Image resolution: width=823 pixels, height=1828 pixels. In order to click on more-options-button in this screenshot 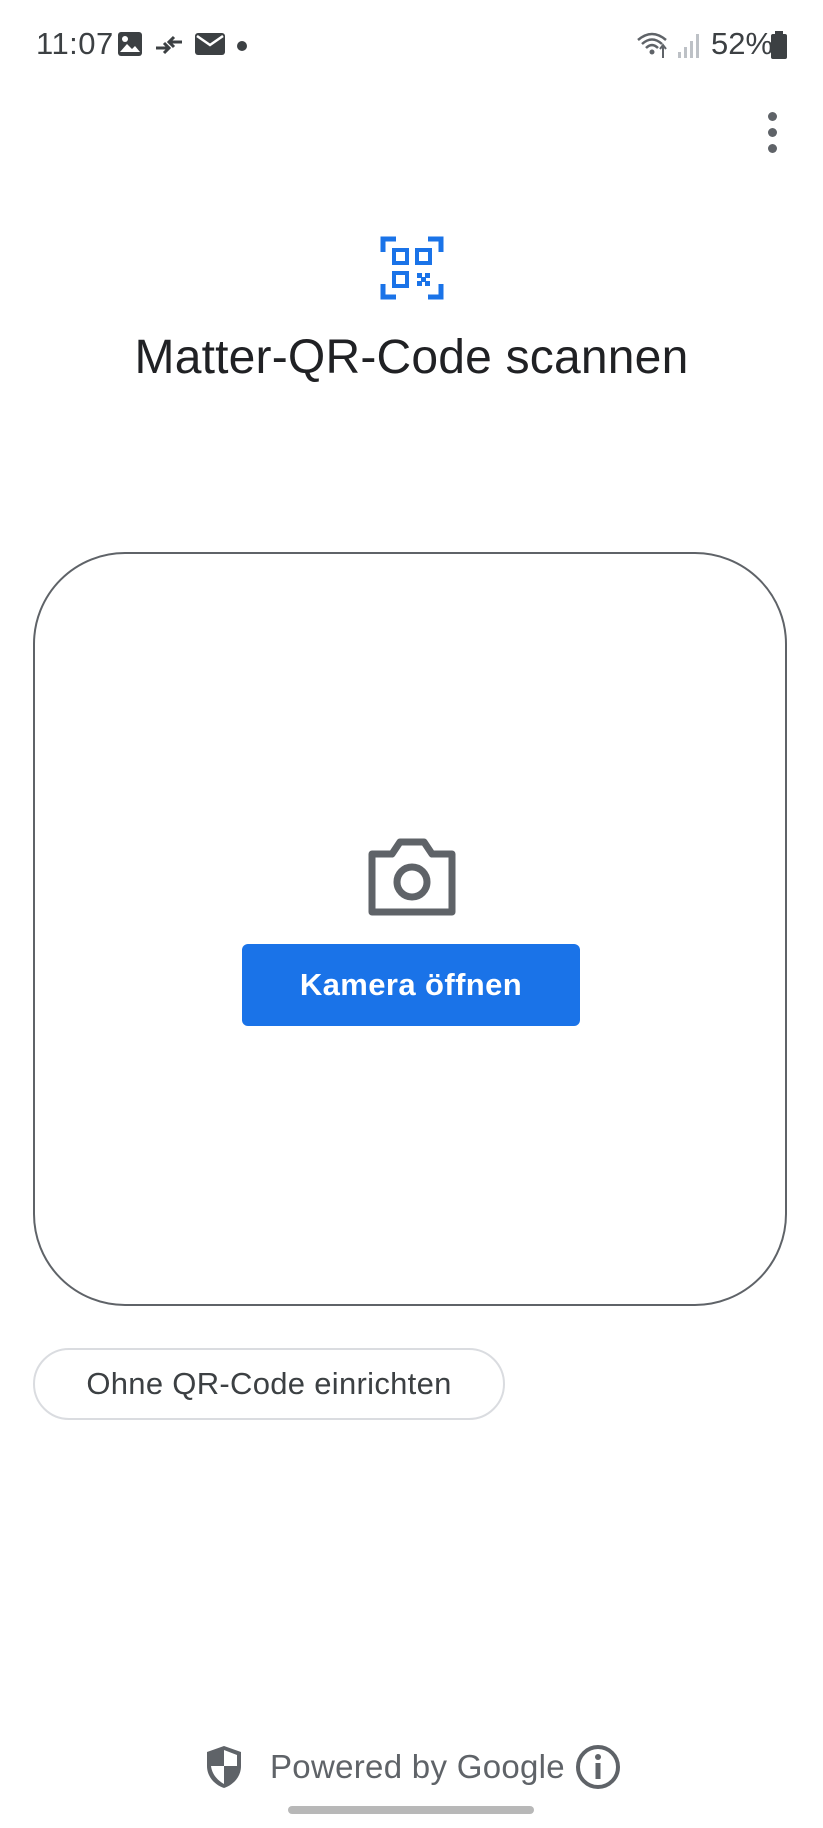, I will do `click(772, 132)`.